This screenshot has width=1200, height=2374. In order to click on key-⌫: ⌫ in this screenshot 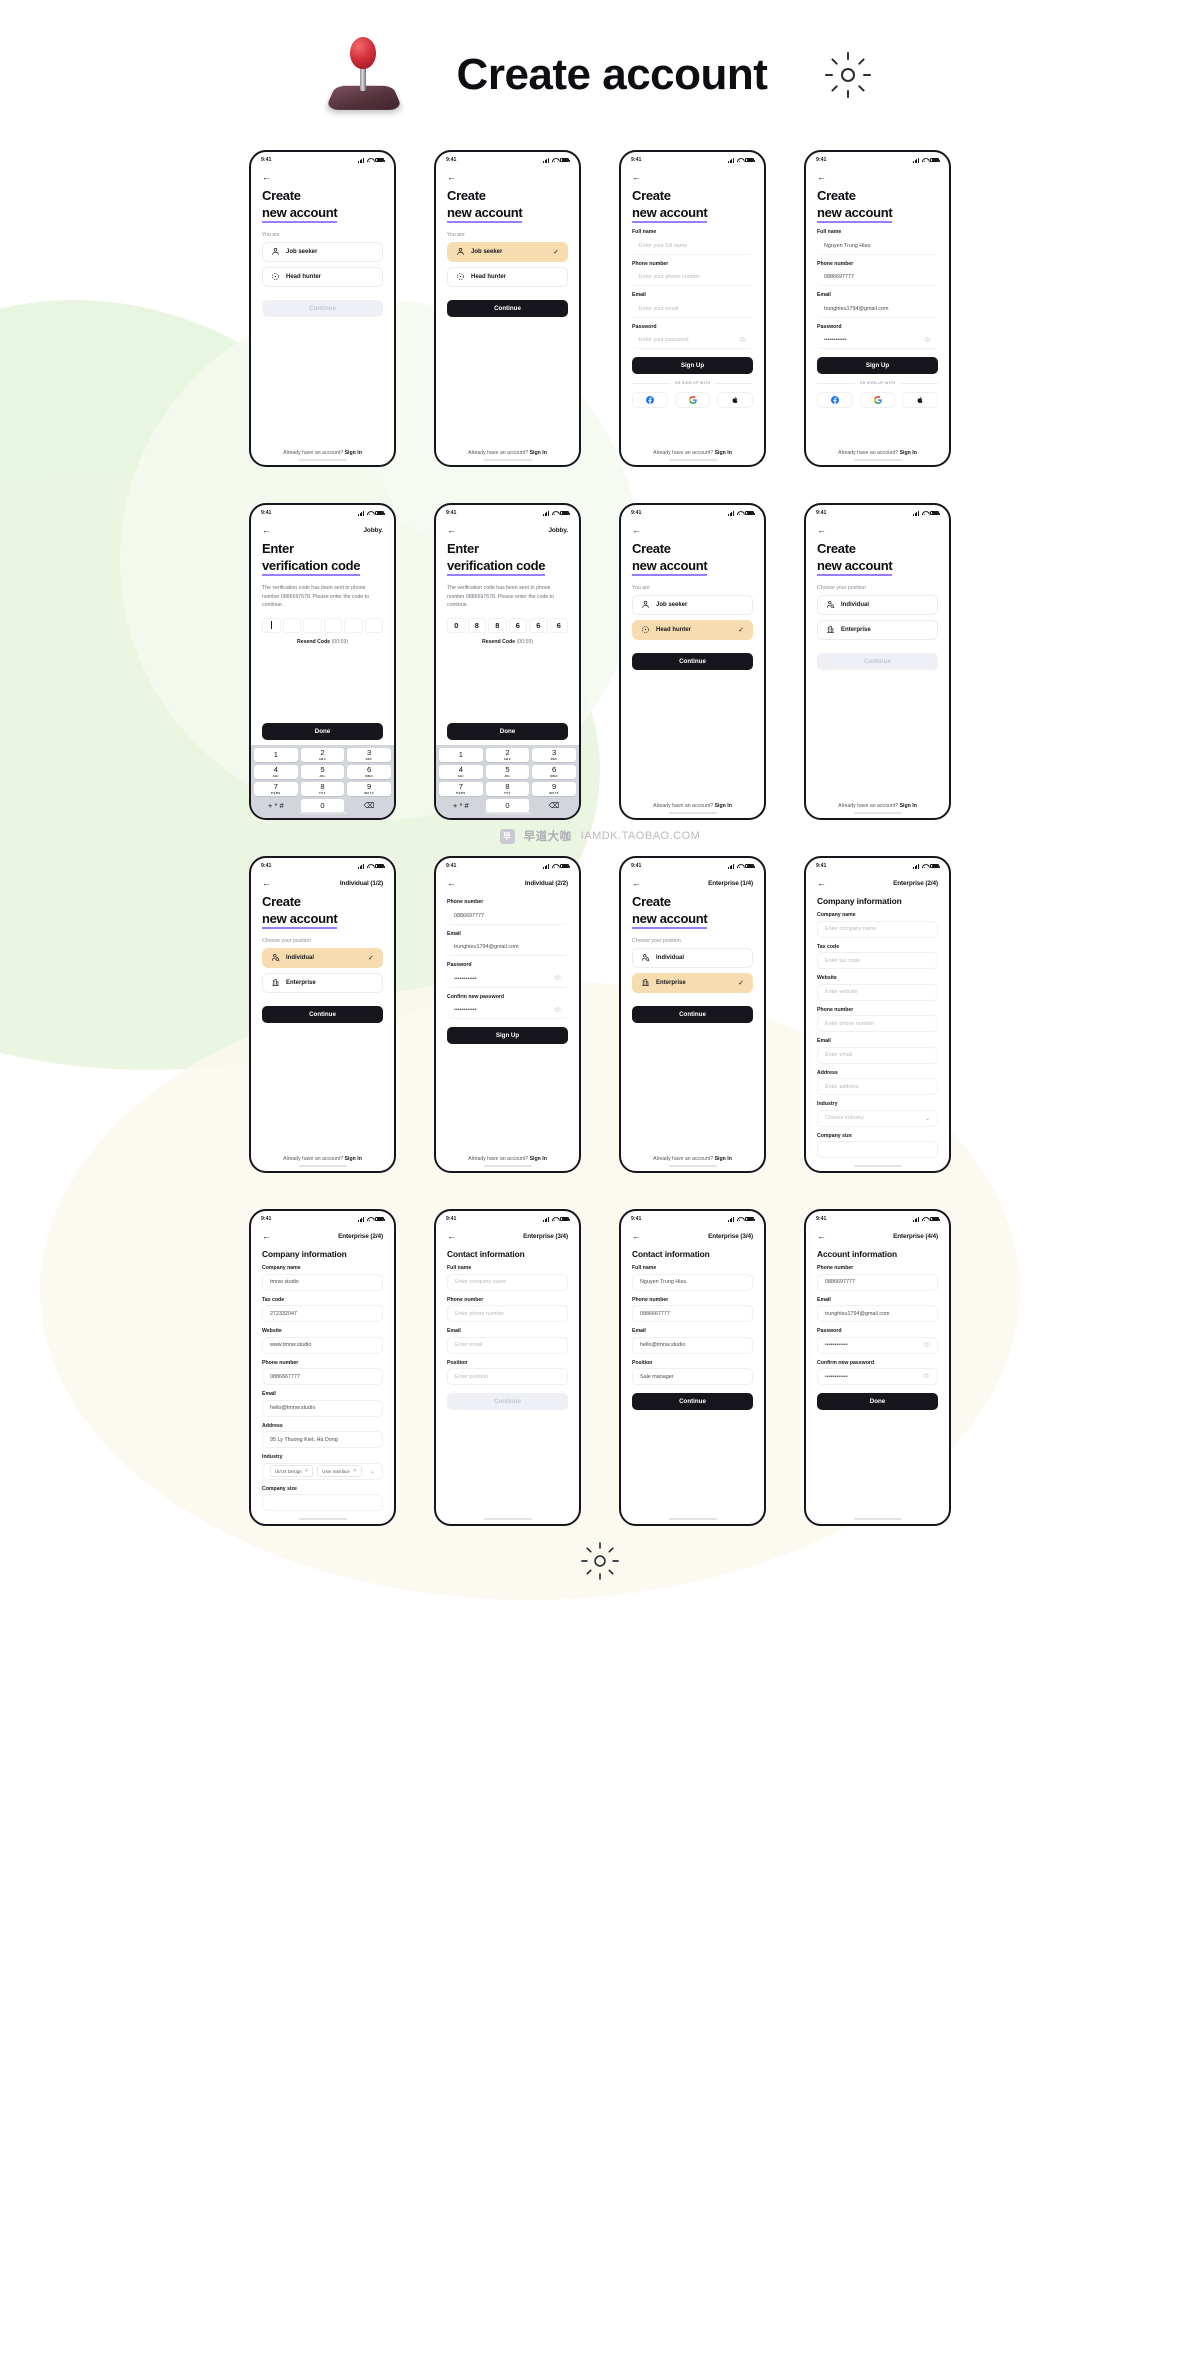, I will do `click(554, 806)`.